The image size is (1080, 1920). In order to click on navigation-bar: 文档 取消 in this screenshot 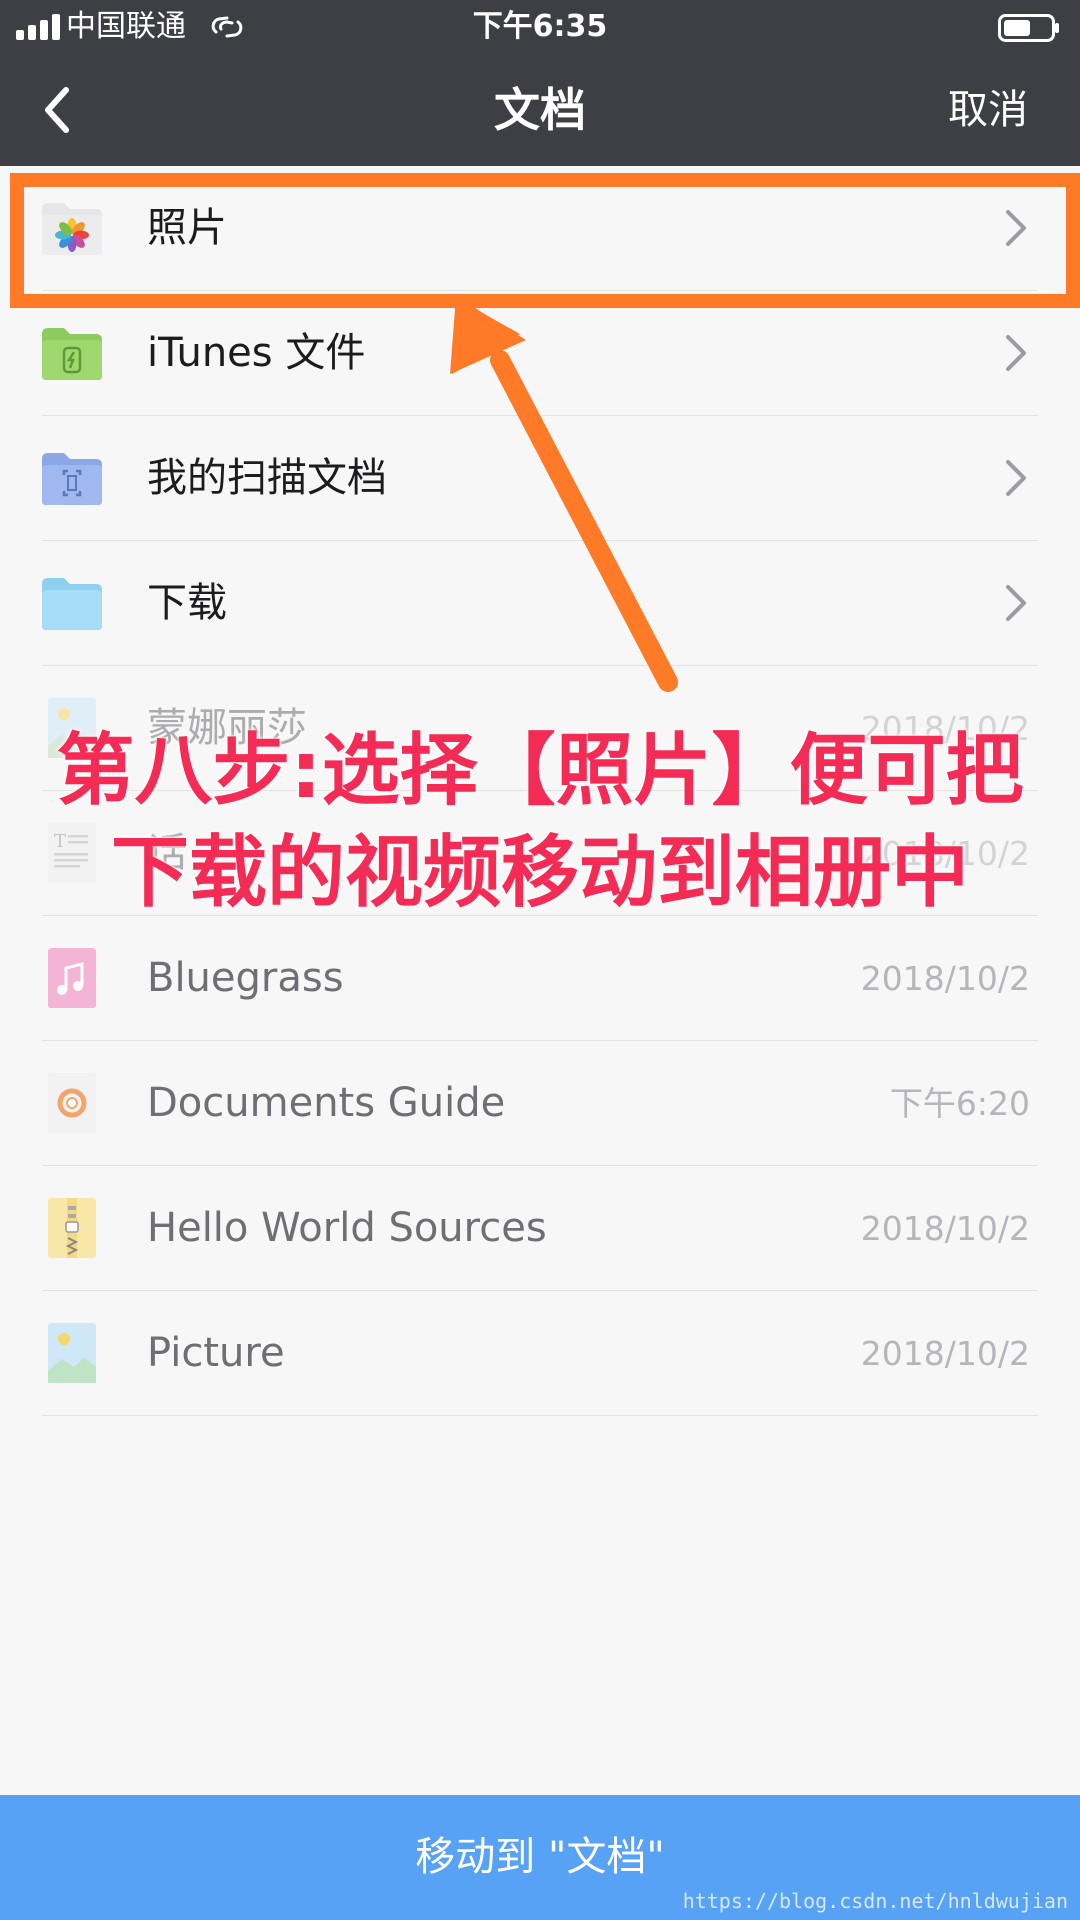, I will do `click(540, 110)`.